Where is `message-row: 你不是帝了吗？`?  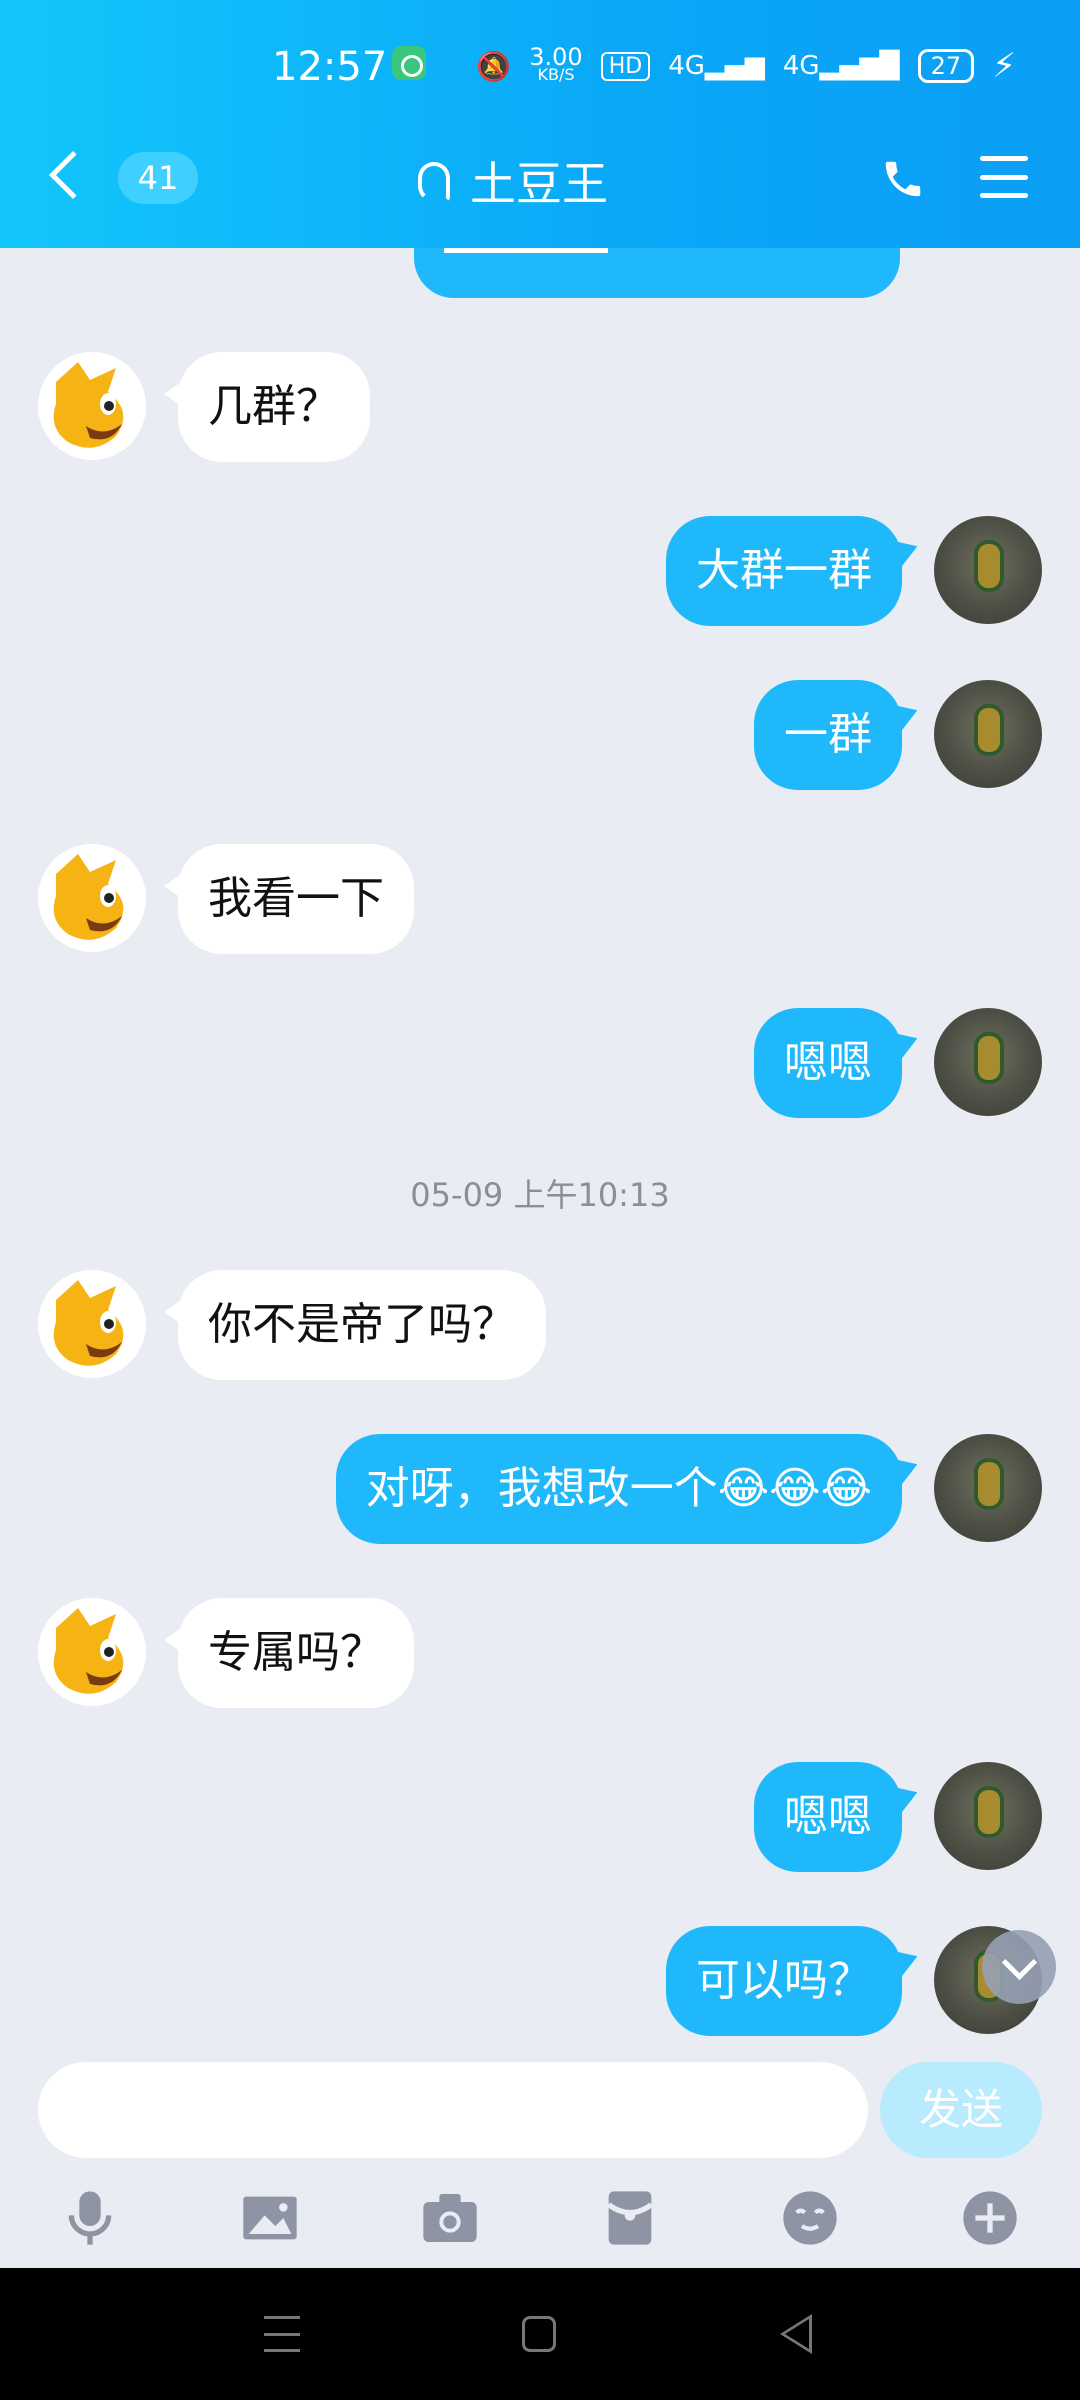
message-row: 你不是帝了吗？ is located at coordinates (540, 1325).